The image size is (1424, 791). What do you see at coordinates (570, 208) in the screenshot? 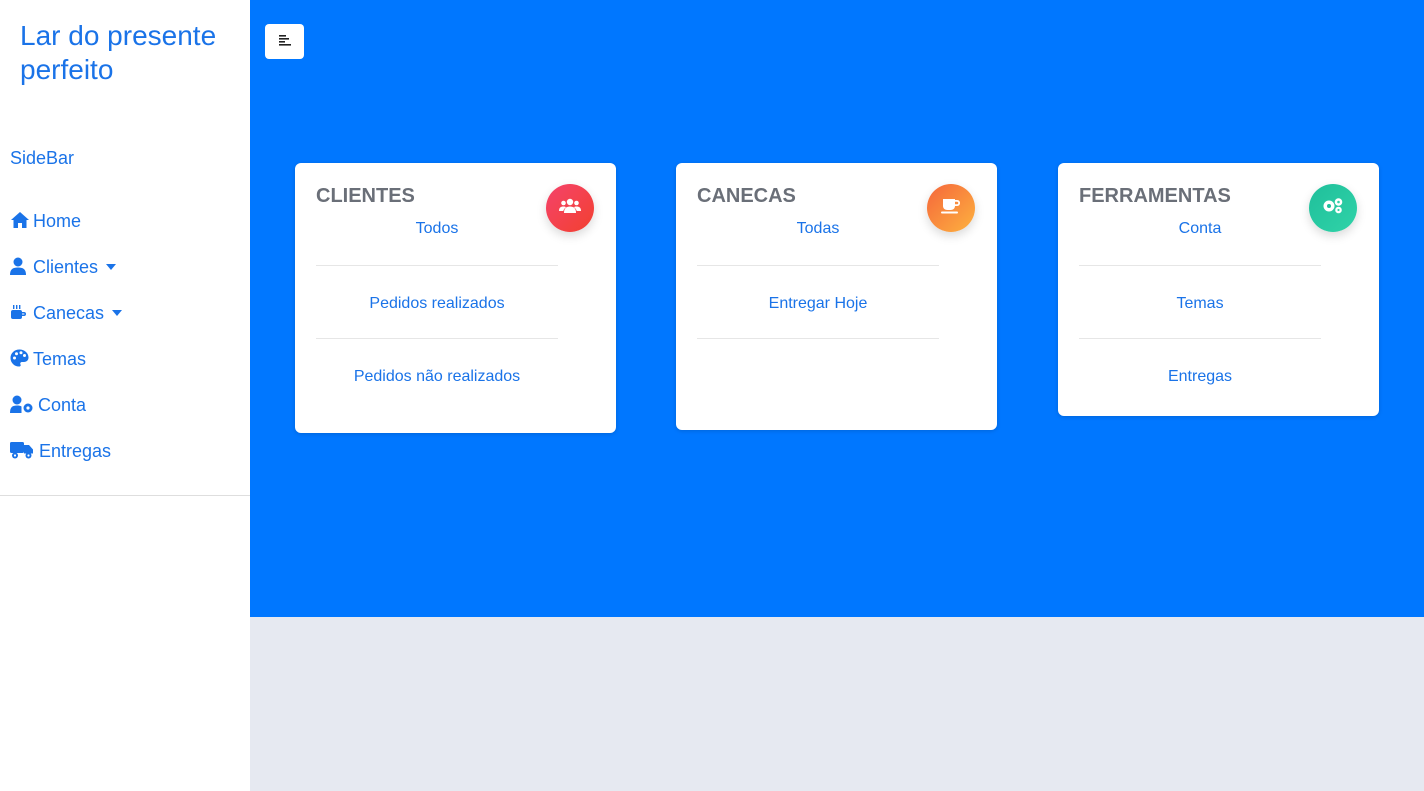
I see `users-icon` at bounding box center [570, 208].